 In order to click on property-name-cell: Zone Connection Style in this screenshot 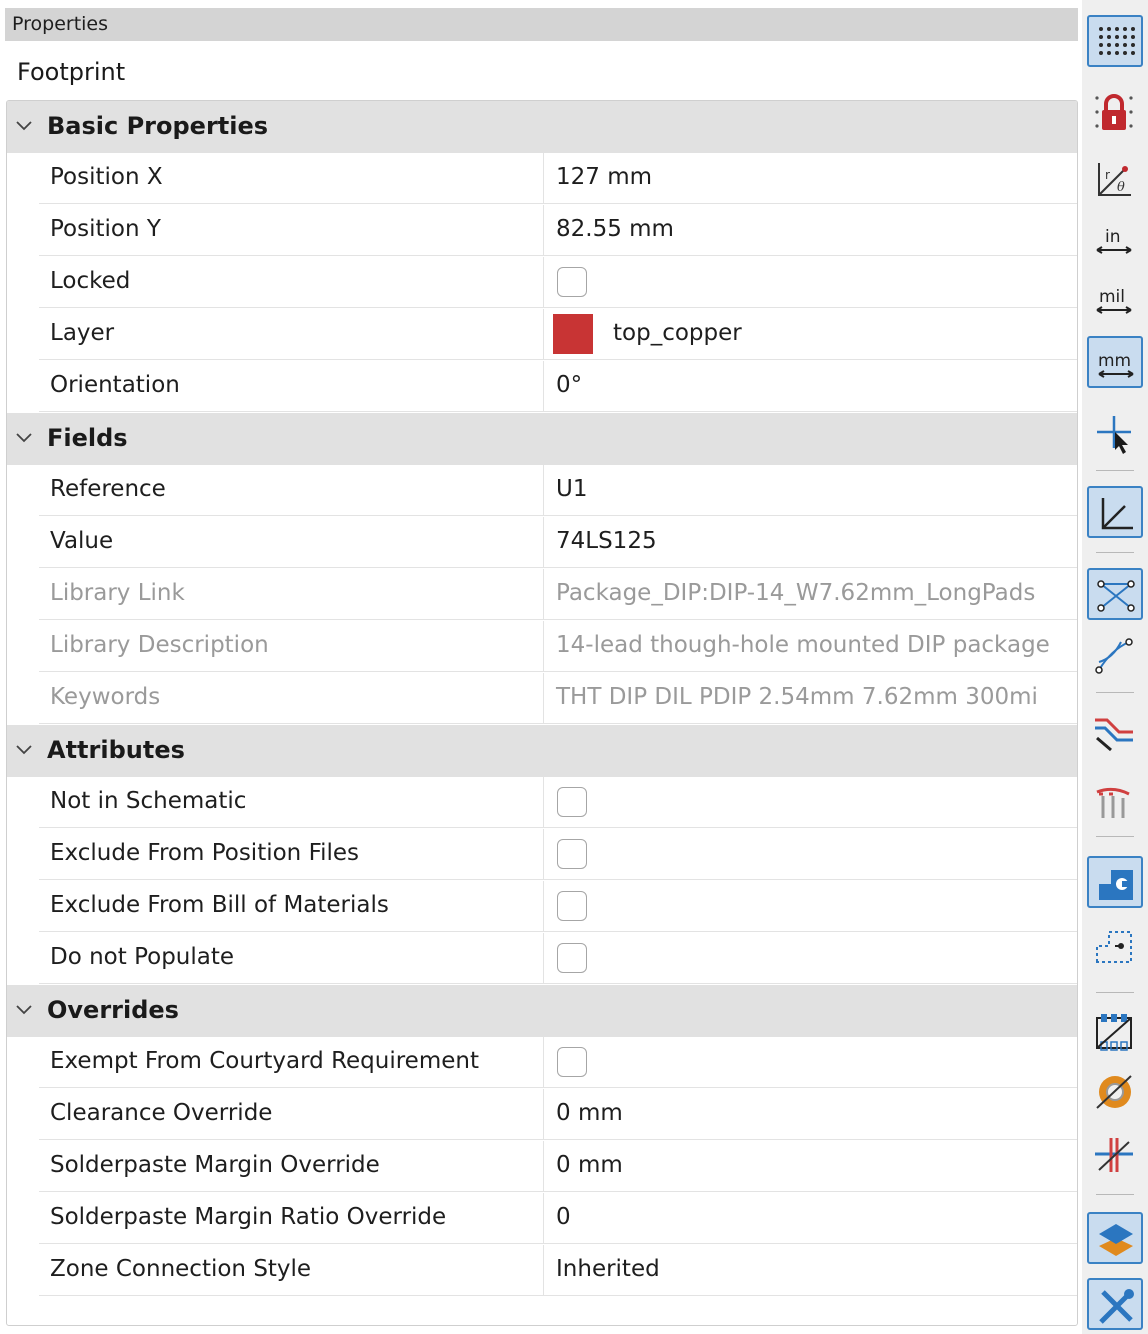, I will do `click(291, 1270)`.